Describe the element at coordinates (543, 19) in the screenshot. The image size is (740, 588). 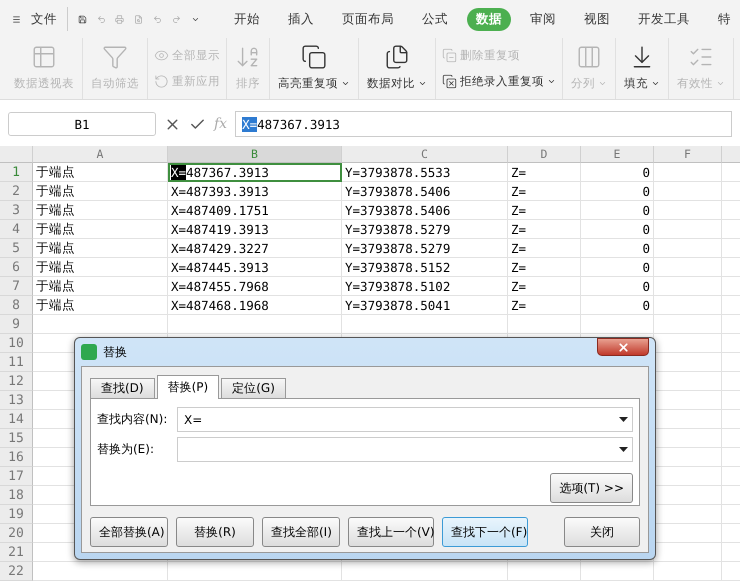
I see `menu-tab: 审阅` at that location.